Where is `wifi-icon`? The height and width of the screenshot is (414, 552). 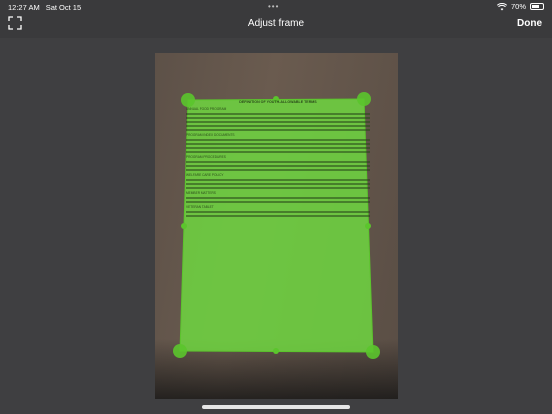 wifi-icon is located at coordinates (501, 6).